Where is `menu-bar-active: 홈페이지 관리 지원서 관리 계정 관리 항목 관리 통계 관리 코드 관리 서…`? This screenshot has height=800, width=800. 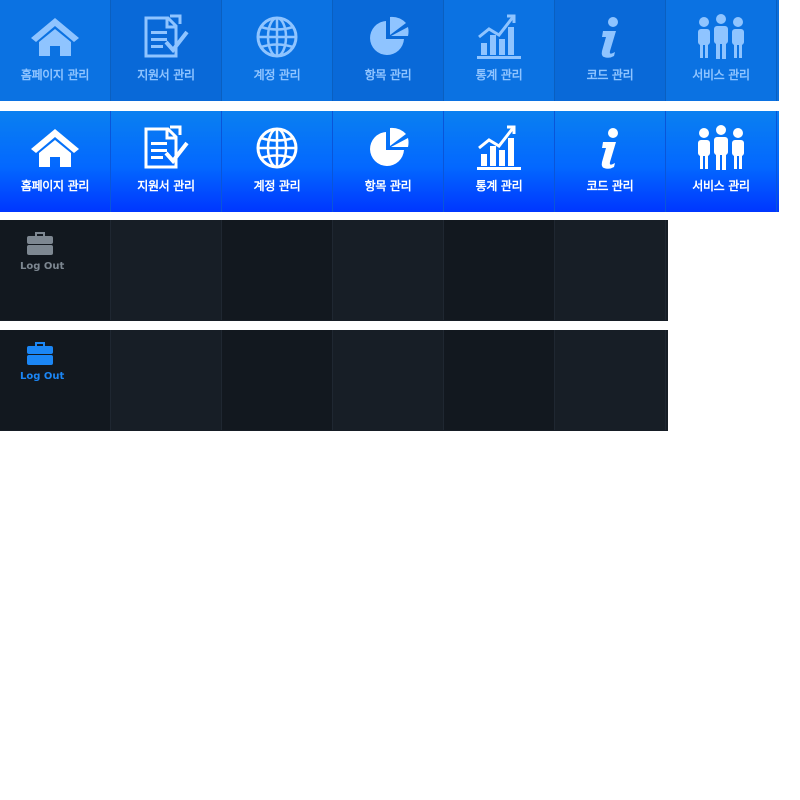 menu-bar-active: 홈페이지 관리 지원서 관리 계정 관리 항목 관리 통계 관리 코드 관리 서… is located at coordinates (389, 161).